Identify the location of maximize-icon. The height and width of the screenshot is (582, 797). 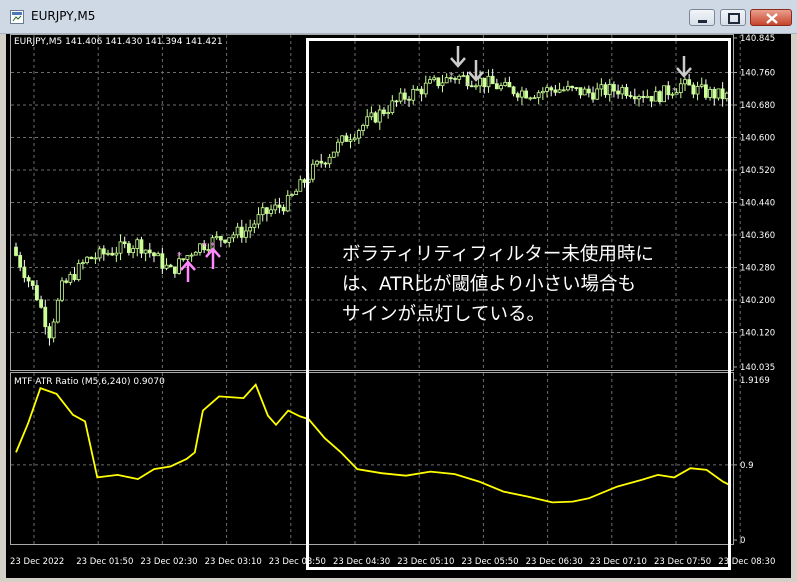
(734, 18).